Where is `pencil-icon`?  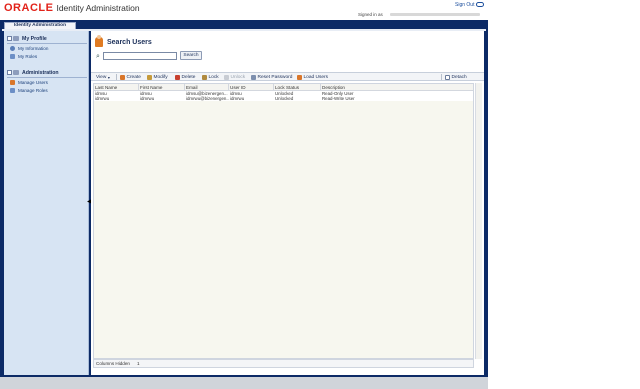 pencil-icon is located at coordinates (149, 77).